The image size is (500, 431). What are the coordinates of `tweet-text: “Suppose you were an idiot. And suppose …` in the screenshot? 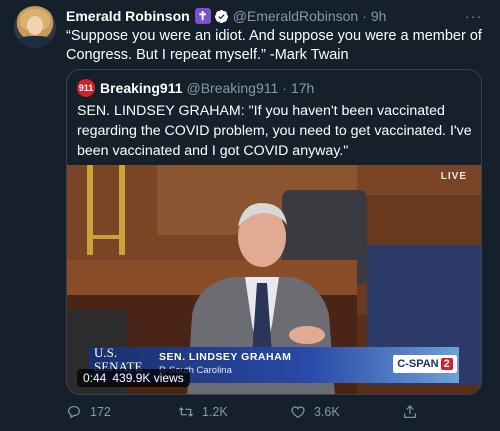 It's located at (274, 45).